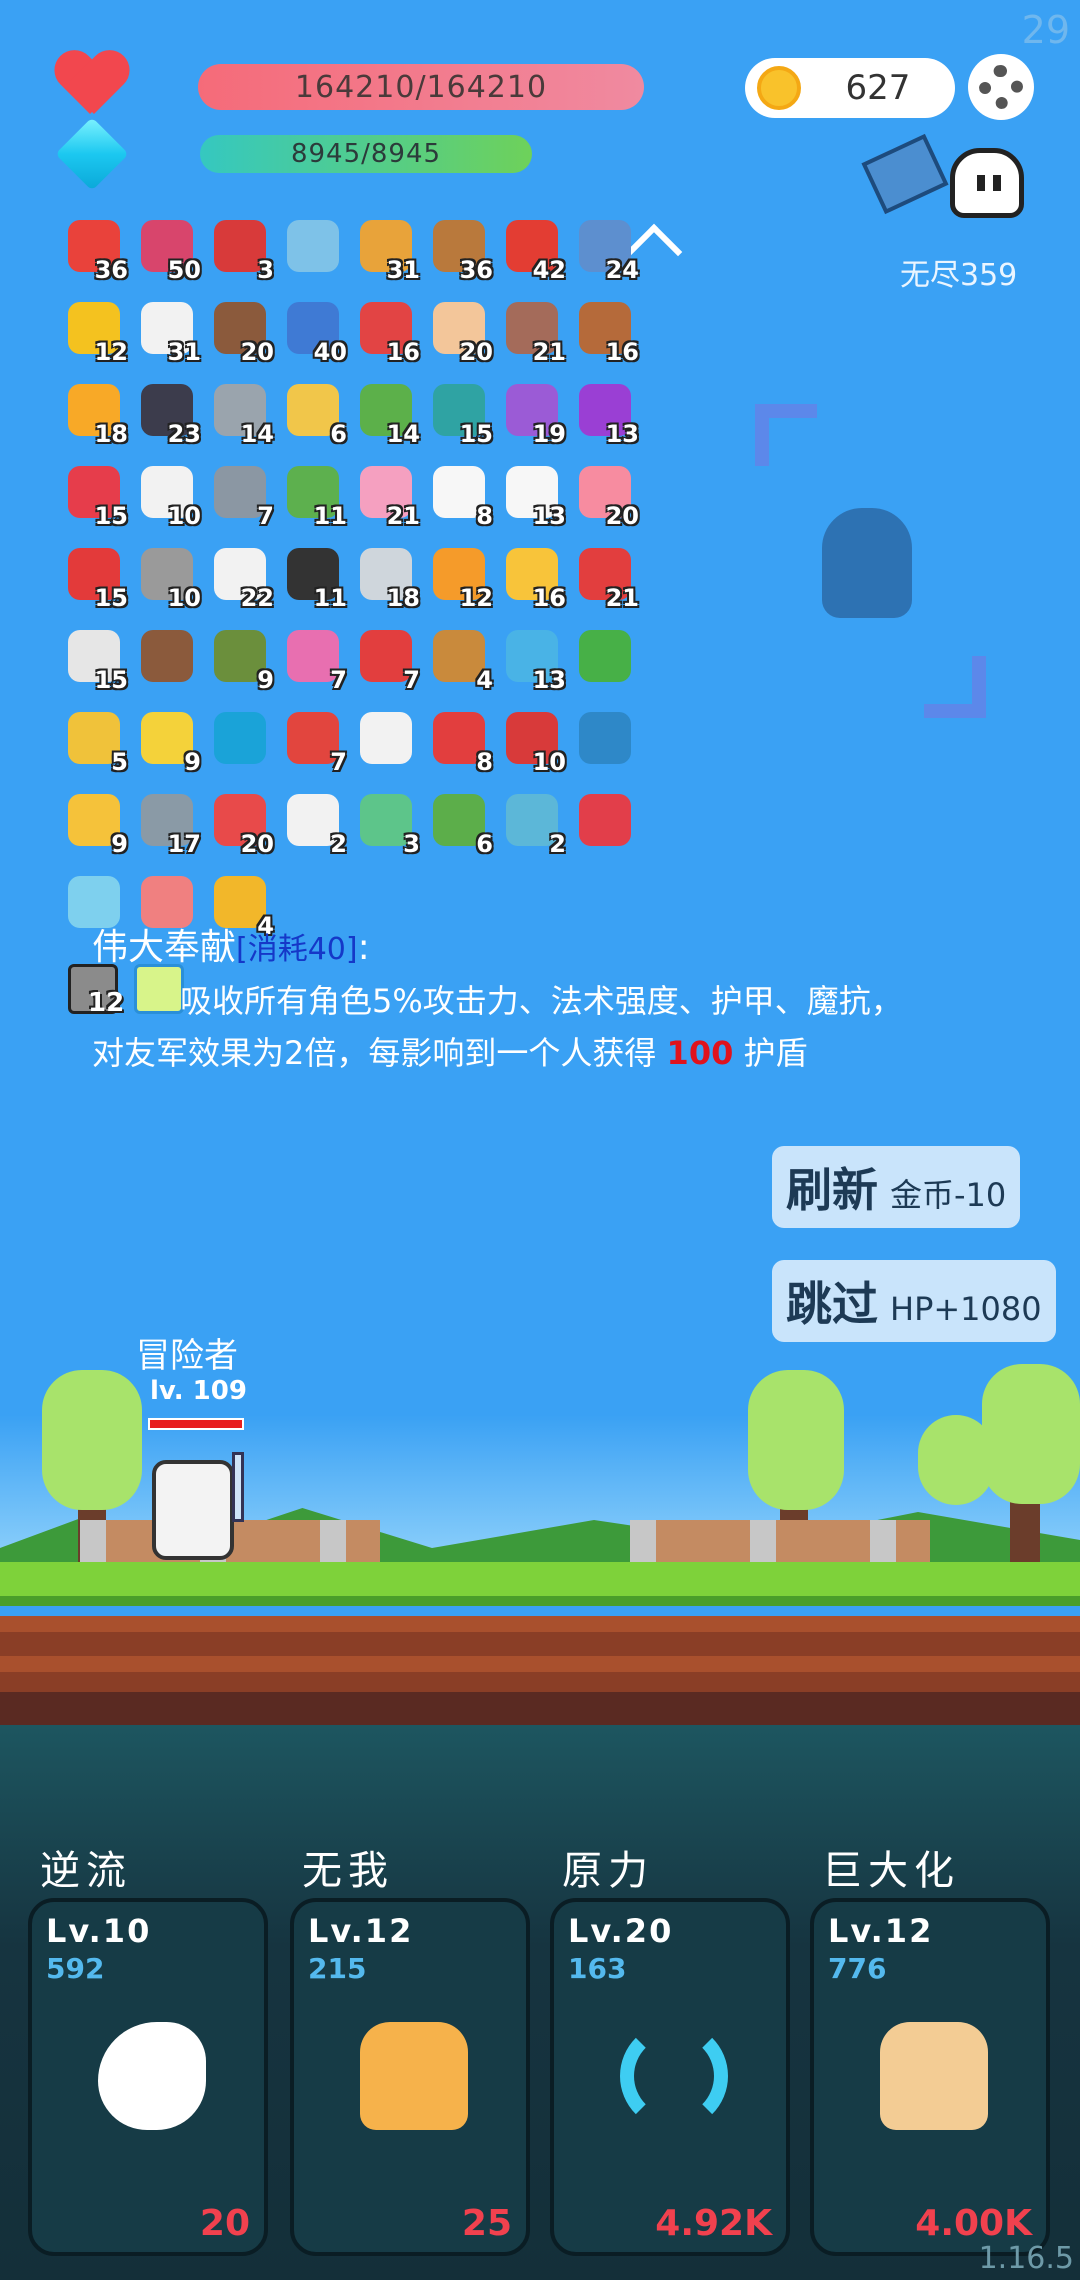 The image size is (1080, 2280). I want to click on inventory-item: 4, so click(460, 660).